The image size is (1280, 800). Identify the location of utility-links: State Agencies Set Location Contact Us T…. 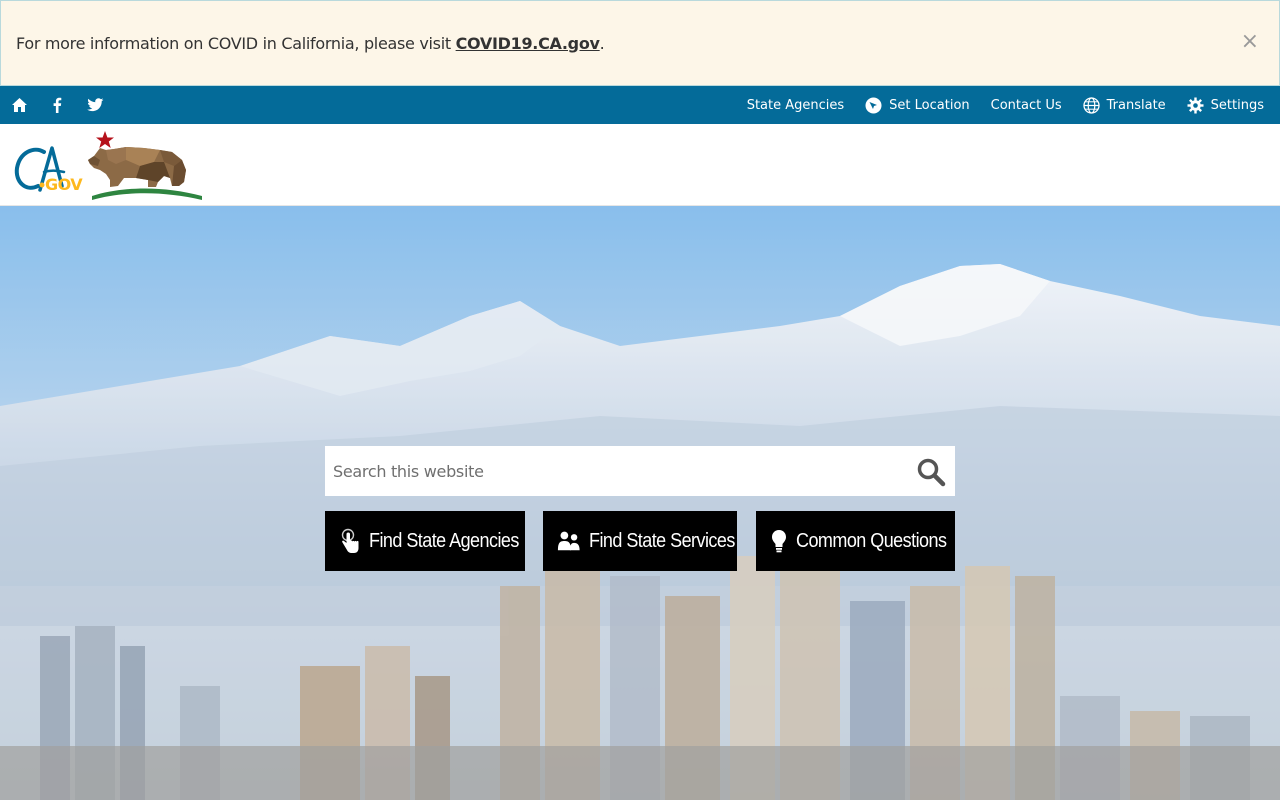
(995, 105).